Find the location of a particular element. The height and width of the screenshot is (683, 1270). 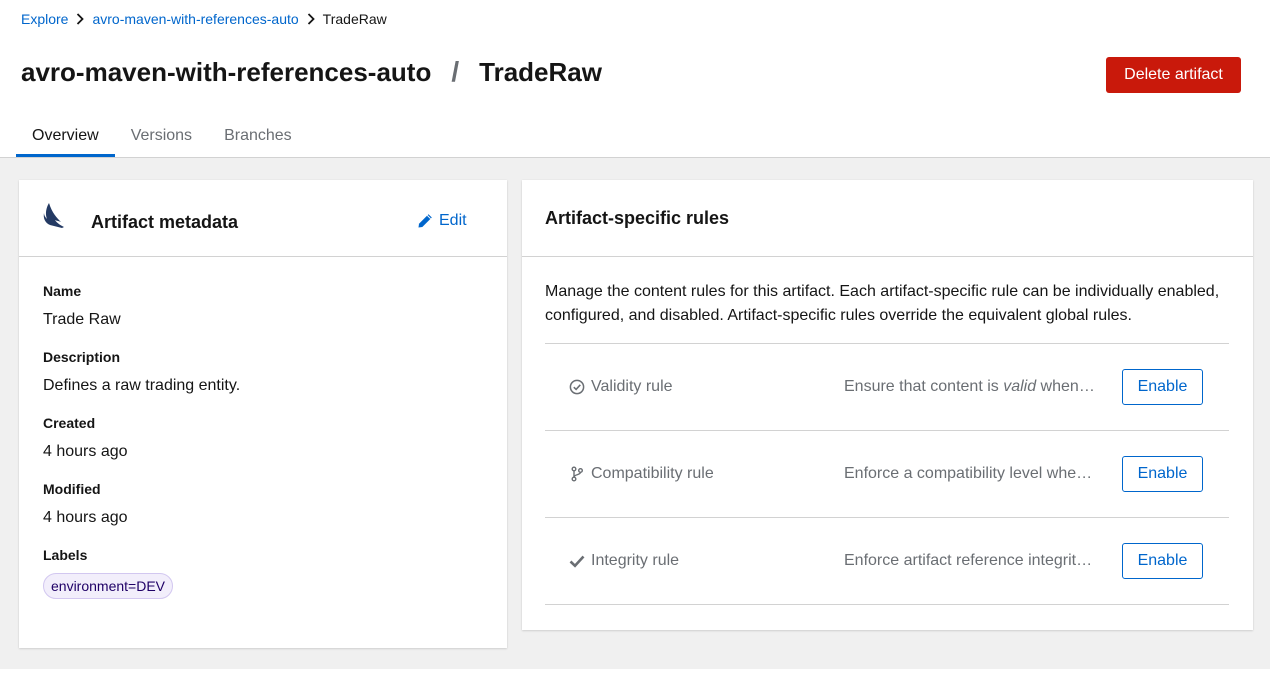

delete-artifact-button: Delete artifact is located at coordinates (1173, 75).